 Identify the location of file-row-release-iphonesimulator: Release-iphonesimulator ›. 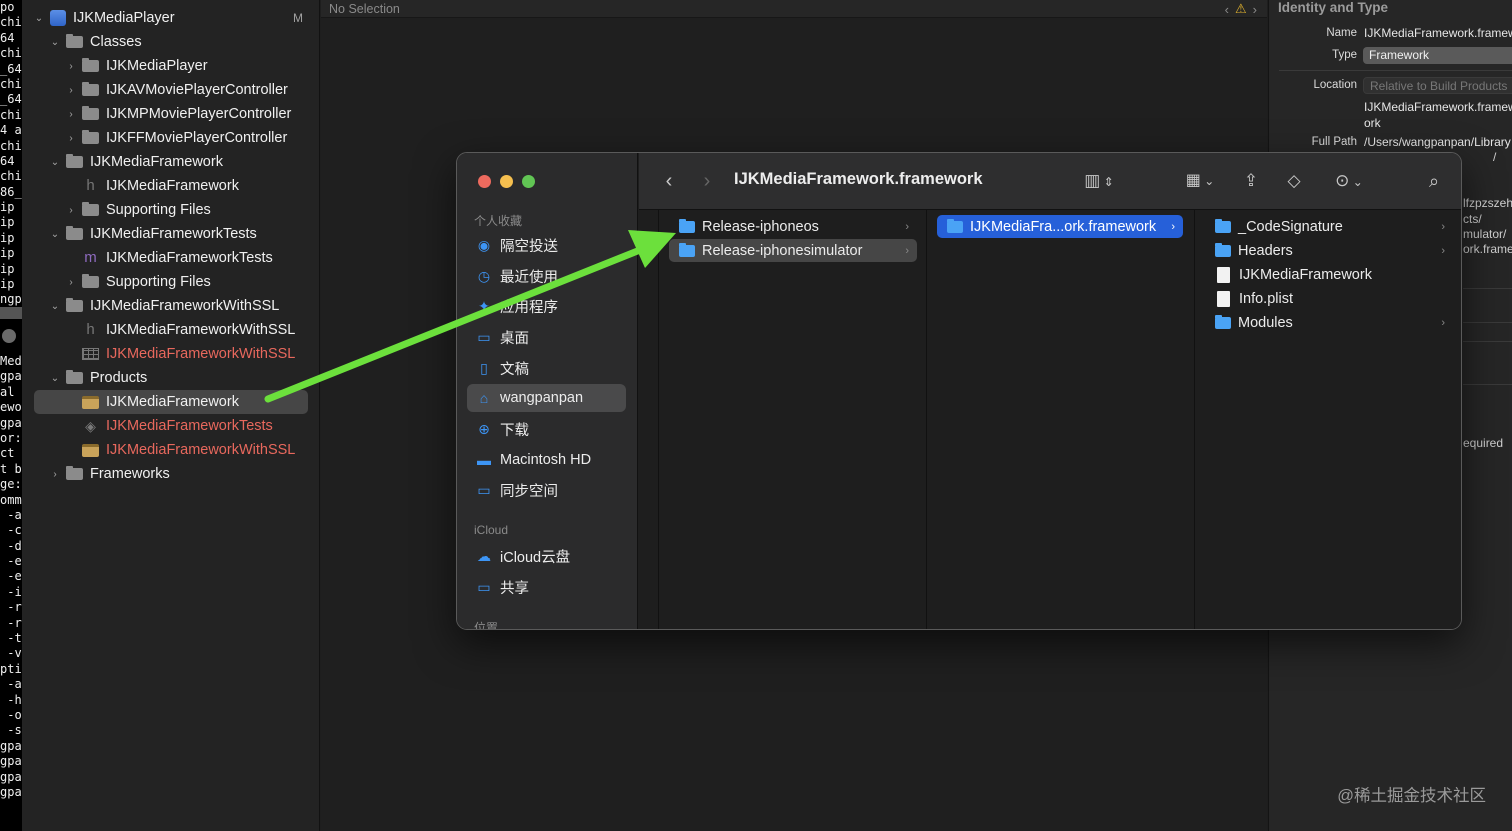
(793, 250).